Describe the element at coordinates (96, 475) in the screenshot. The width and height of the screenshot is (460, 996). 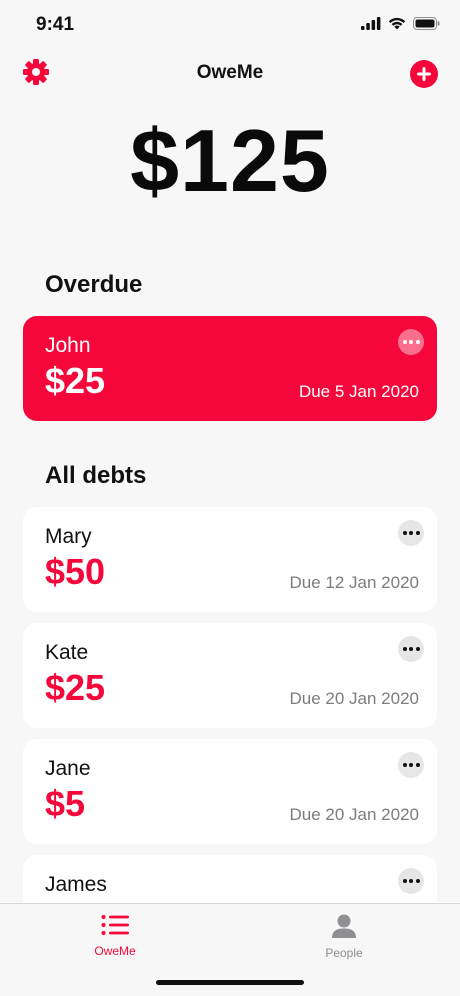
I see `all-debts-section-title: All debts` at that location.